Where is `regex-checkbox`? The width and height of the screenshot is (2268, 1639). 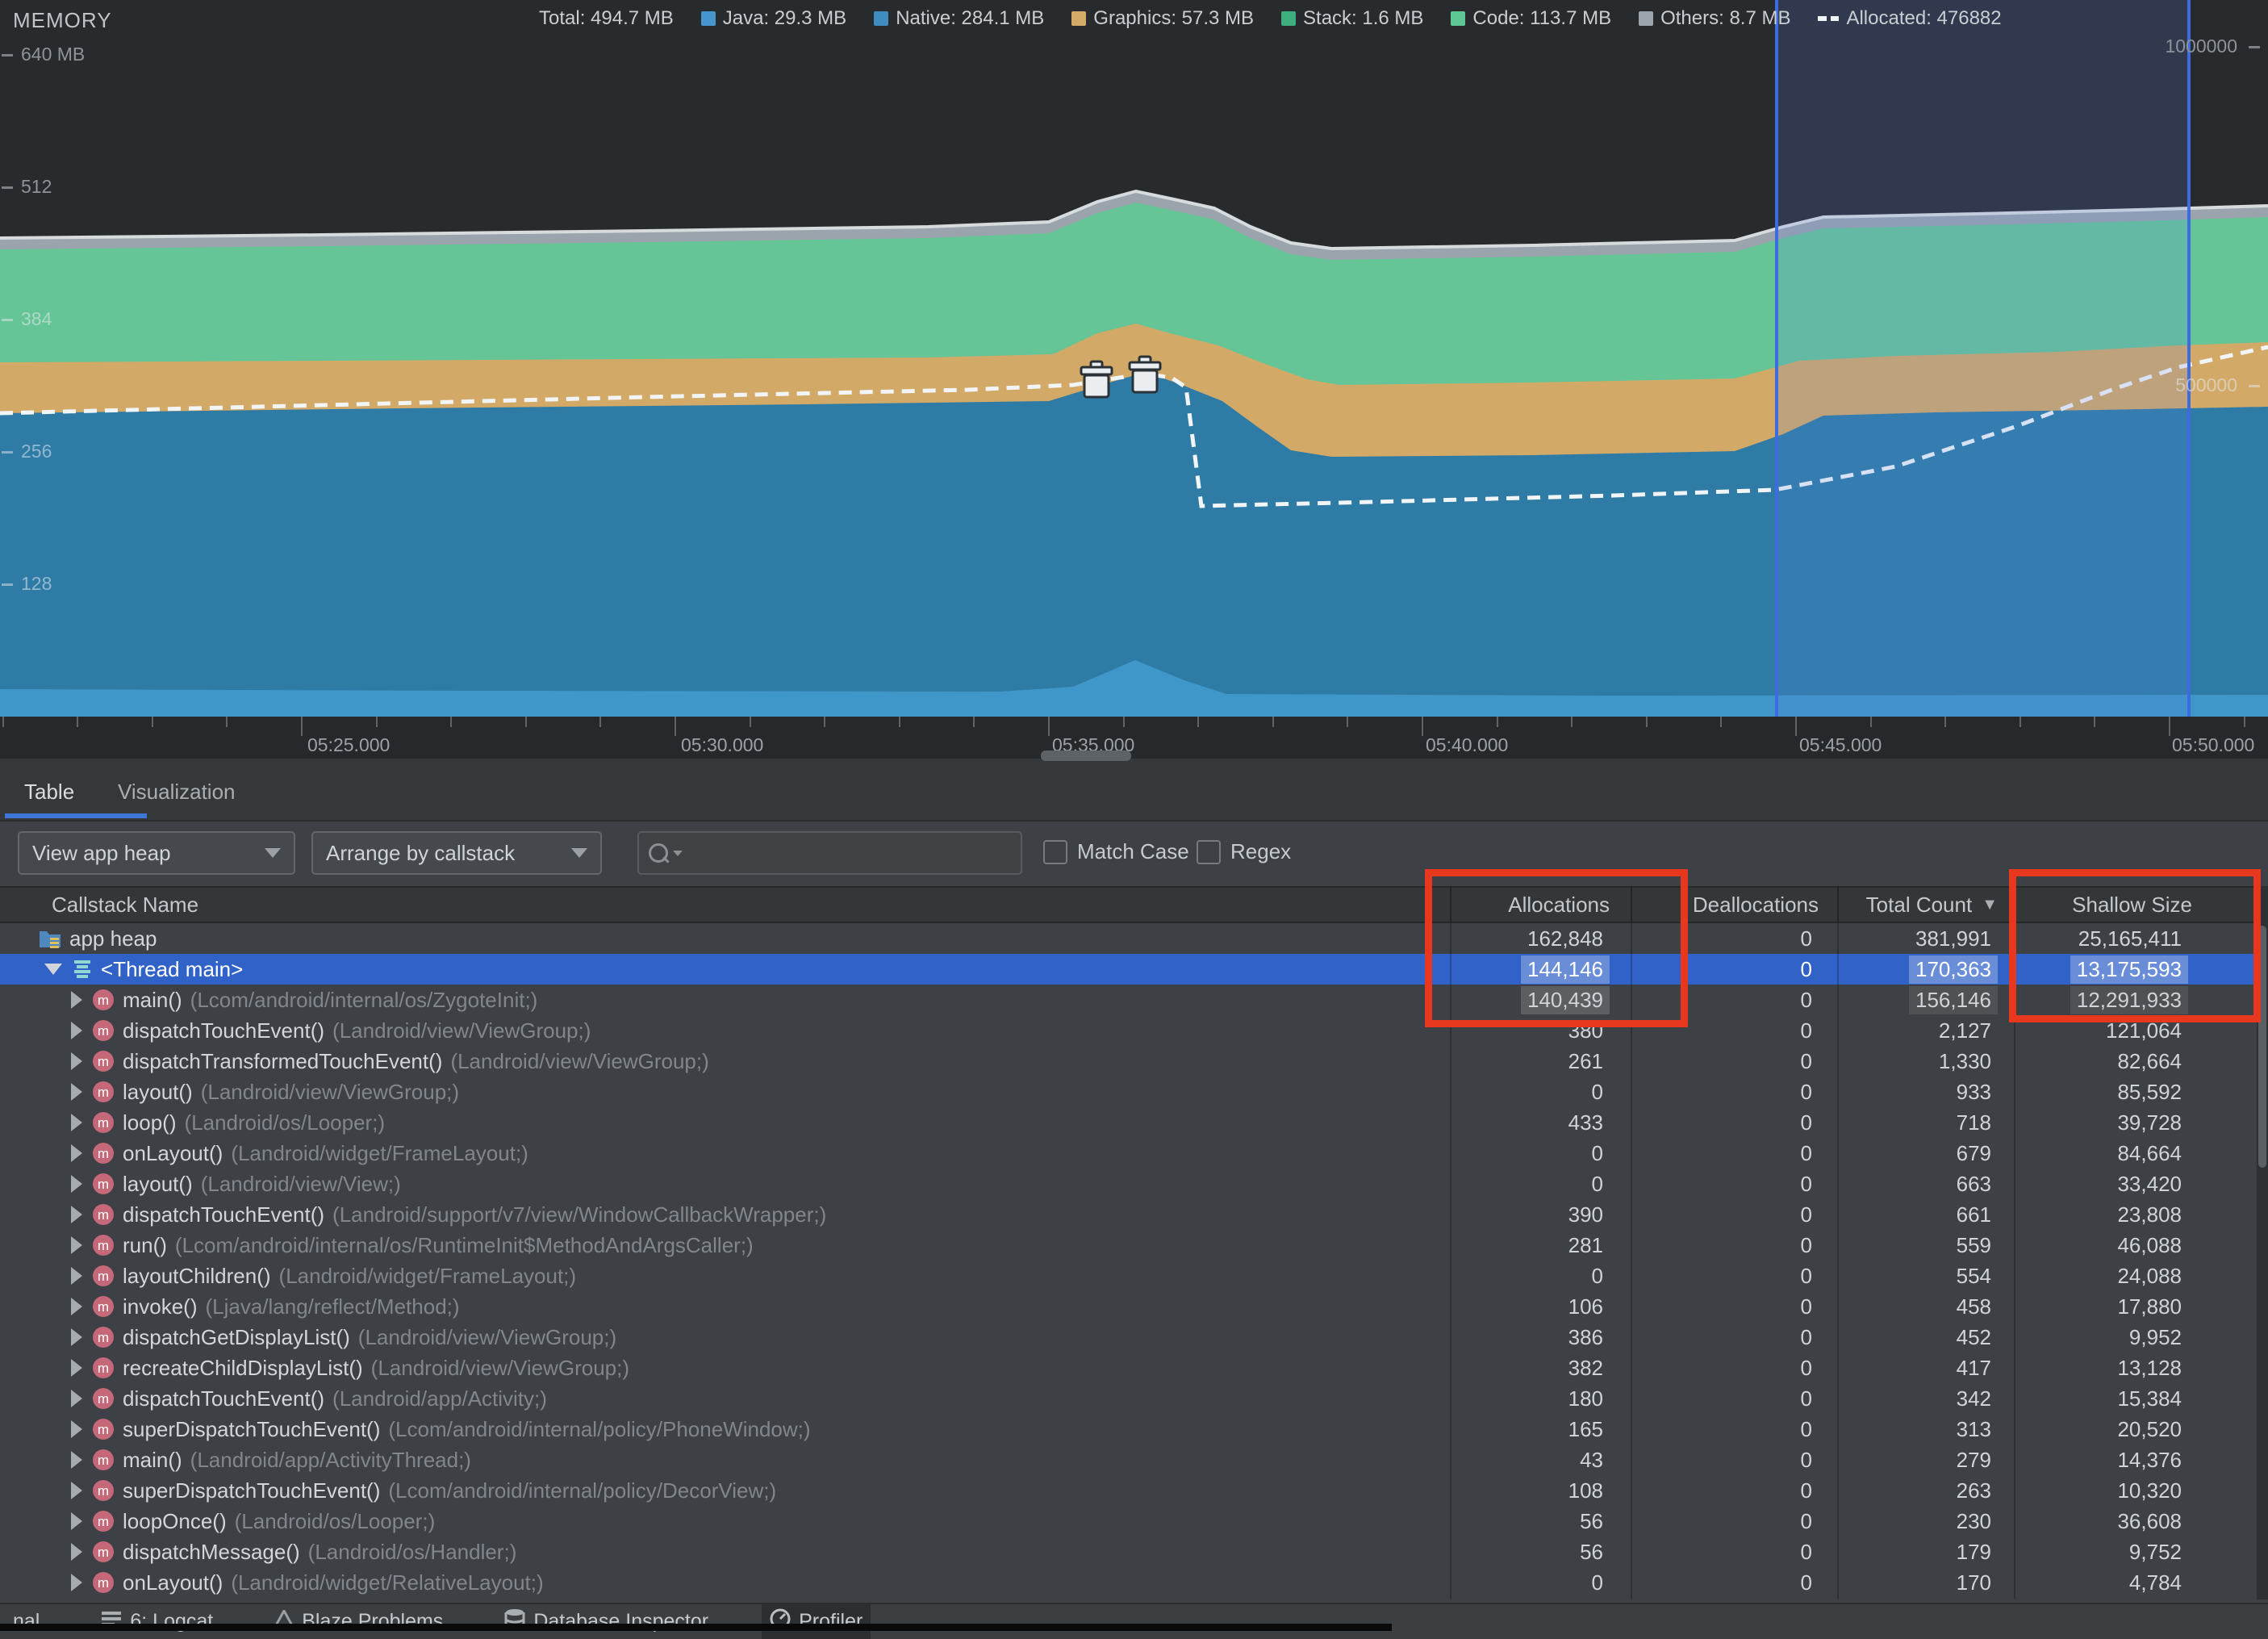
regex-checkbox is located at coordinates (1209, 851).